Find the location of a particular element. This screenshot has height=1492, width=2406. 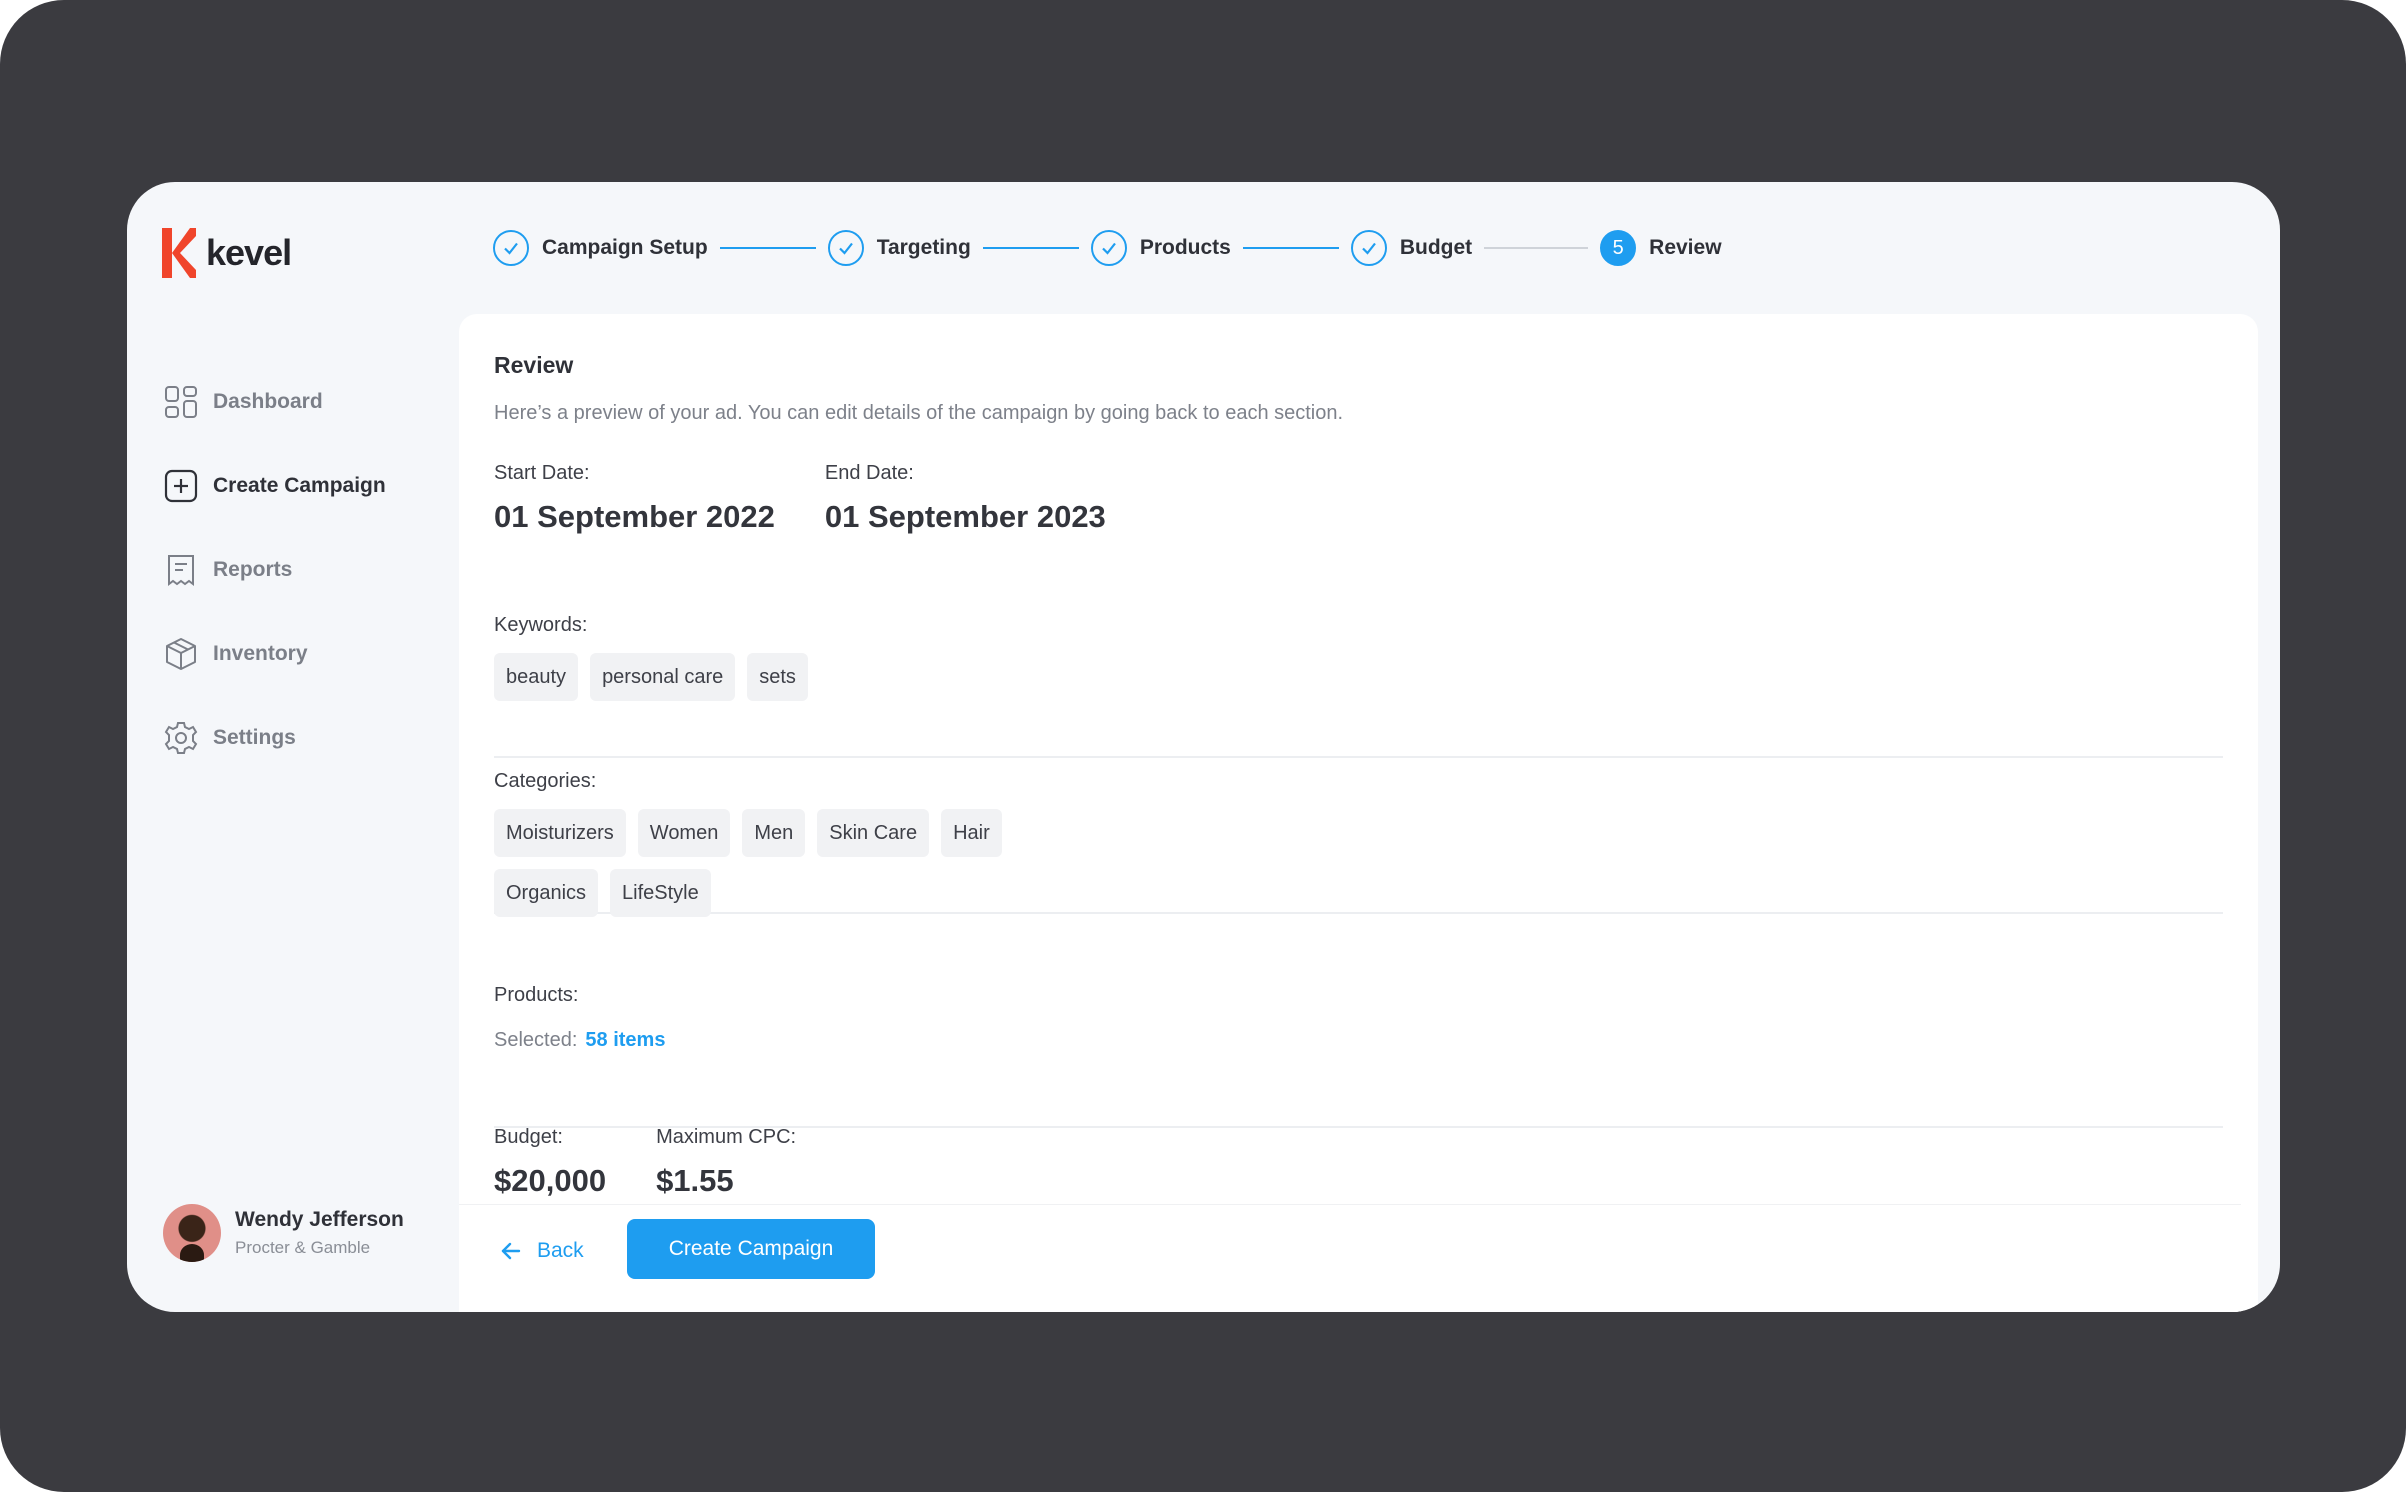

sidebar-item-label: Settings is located at coordinates (254, 737).